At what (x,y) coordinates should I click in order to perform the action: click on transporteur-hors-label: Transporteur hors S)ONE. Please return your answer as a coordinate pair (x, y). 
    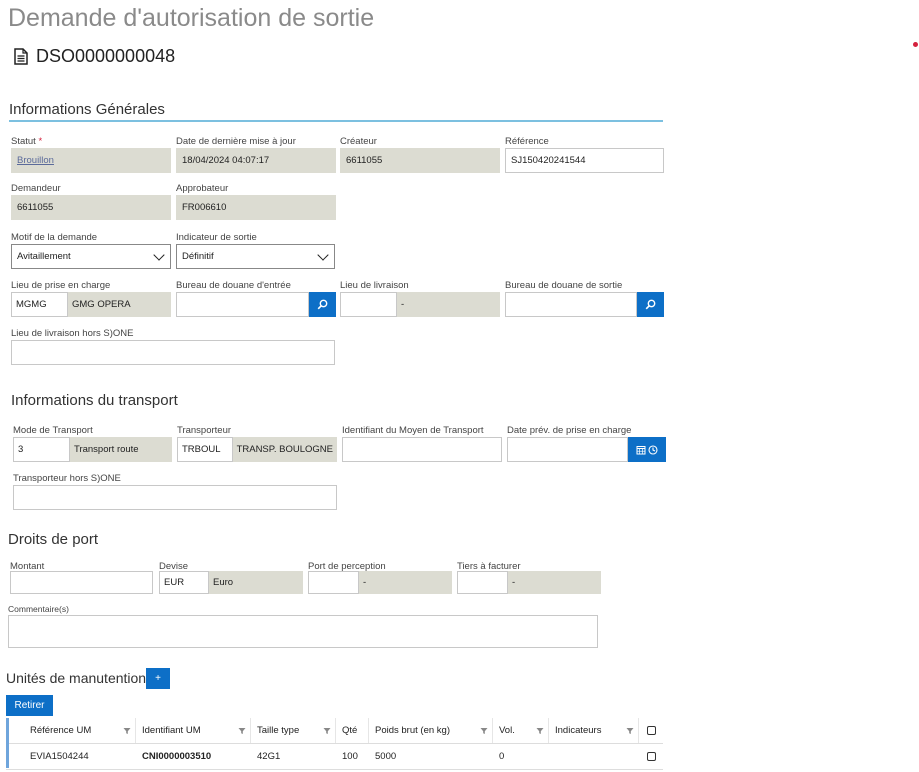
    Looking at the image, I should click on (67, 478).